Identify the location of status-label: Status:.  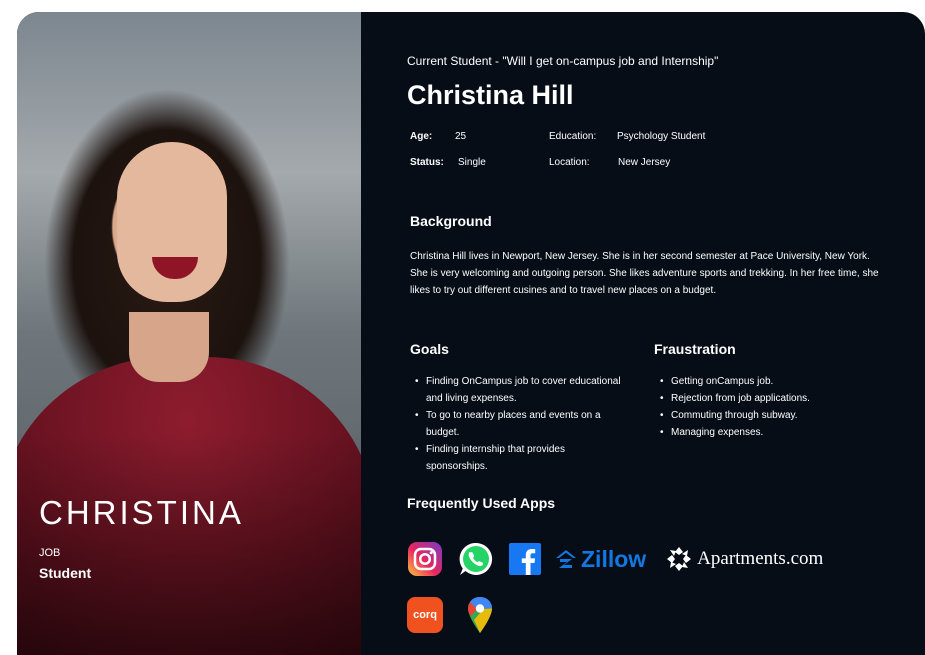
(427, 162).